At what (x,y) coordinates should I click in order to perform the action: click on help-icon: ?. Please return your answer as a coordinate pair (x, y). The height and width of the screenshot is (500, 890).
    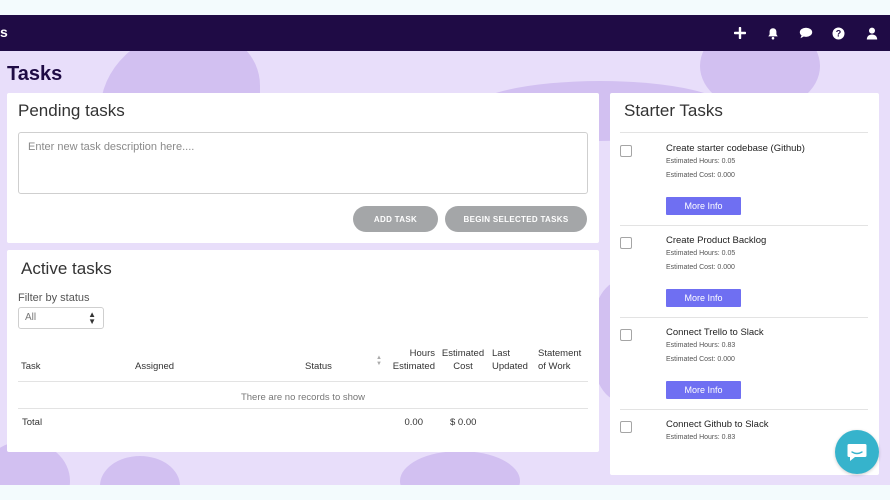
    Looking at the image, I should click on (838, 33).